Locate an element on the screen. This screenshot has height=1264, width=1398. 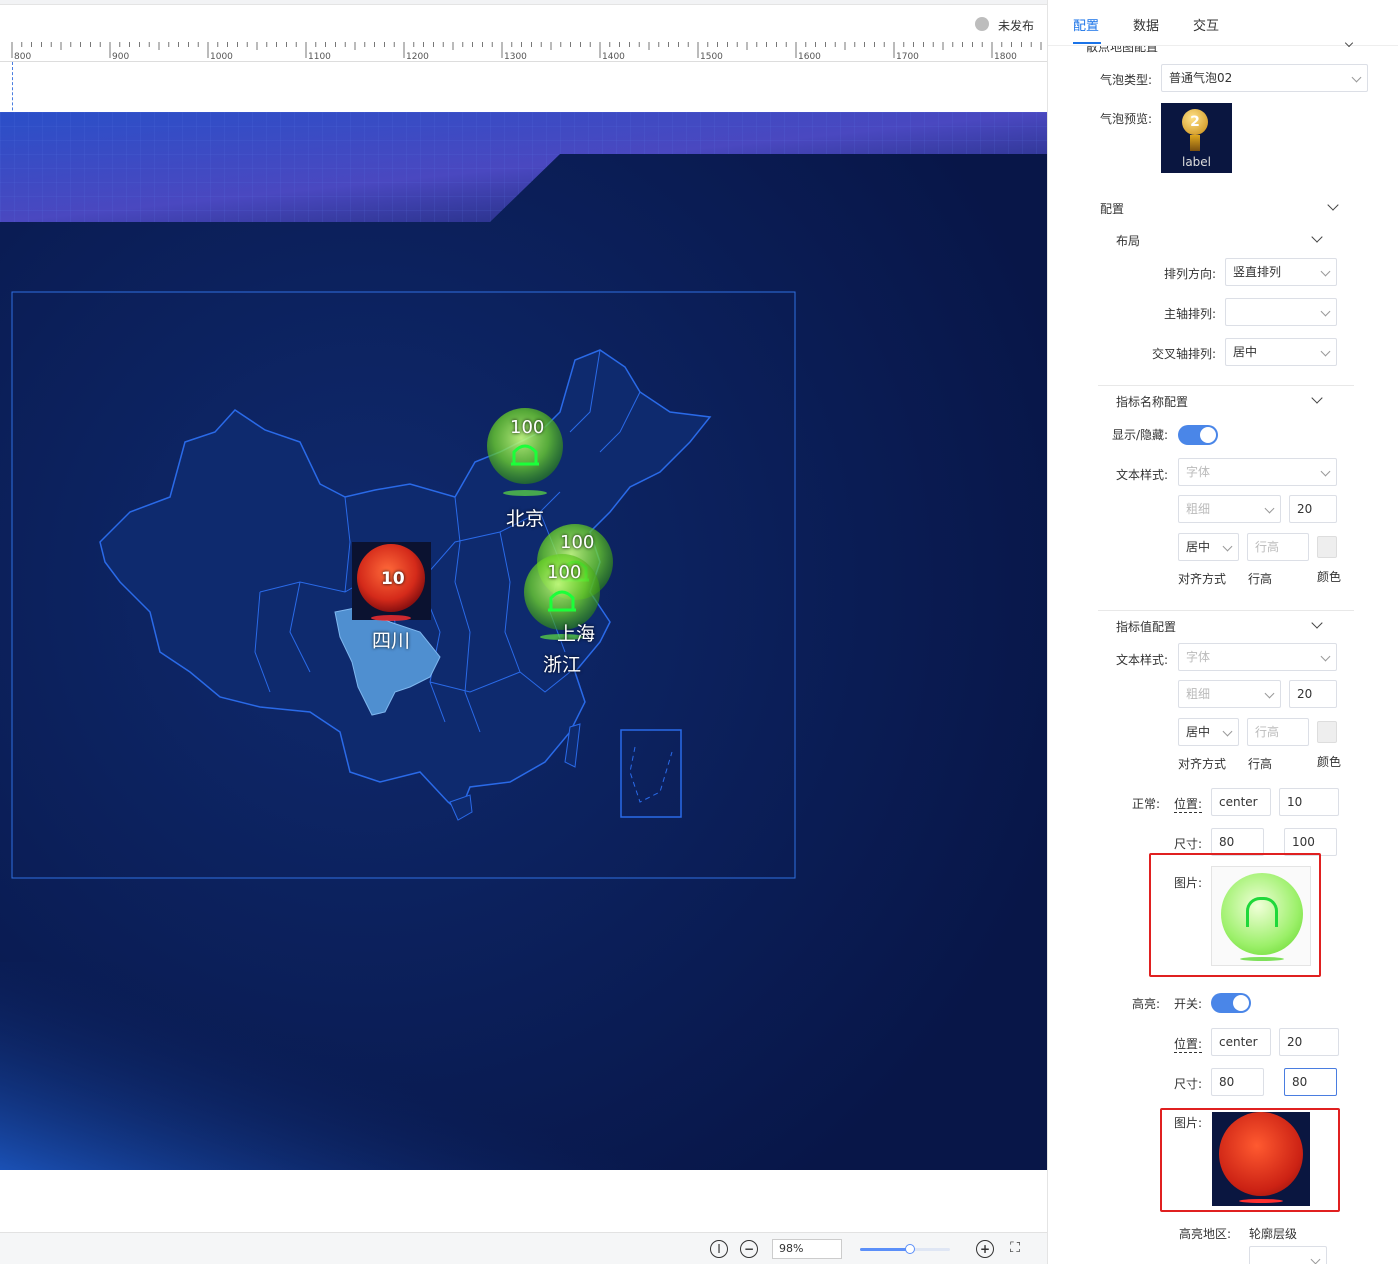
main-axis-select is located at coordinates (1281, 312).